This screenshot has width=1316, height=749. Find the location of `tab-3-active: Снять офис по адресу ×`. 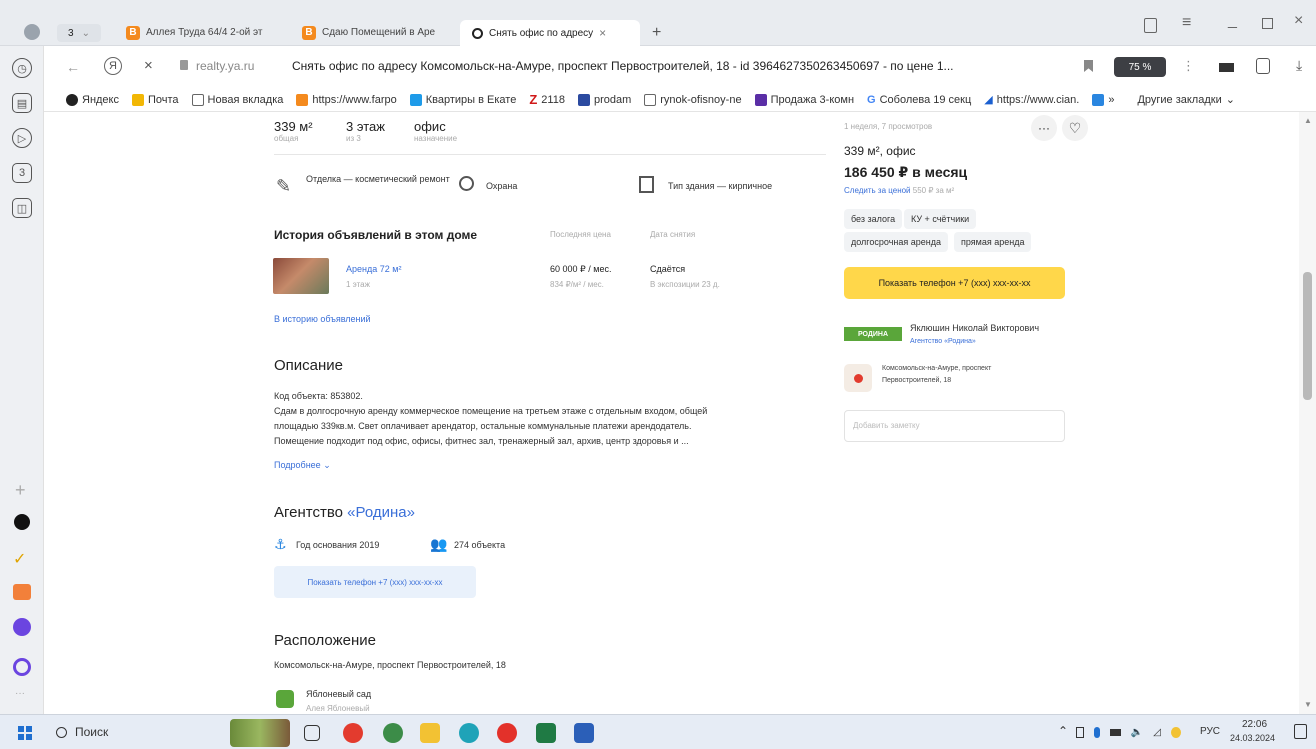

tab-3-active: Снять офис по адресу × is located at coordinates (550, 33).